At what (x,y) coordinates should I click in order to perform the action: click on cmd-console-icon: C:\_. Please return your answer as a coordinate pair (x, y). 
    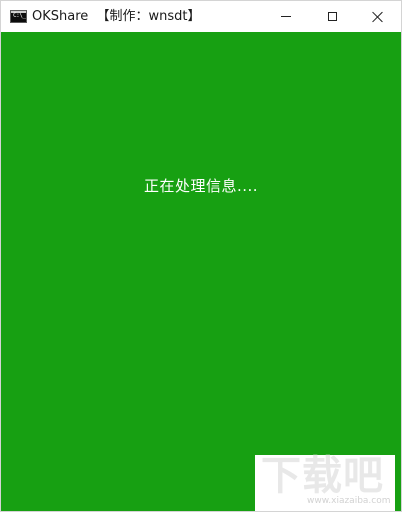
    Looking at the image, I should click on (18, 16).